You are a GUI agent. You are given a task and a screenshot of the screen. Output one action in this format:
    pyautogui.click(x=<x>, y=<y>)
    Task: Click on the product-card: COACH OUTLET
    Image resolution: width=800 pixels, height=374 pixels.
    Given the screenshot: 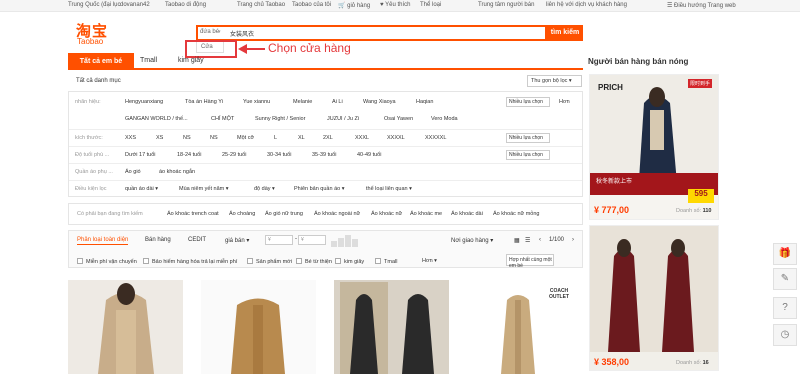 What is the action you would take?
    pyautogui.click(x=518, y=327)
    